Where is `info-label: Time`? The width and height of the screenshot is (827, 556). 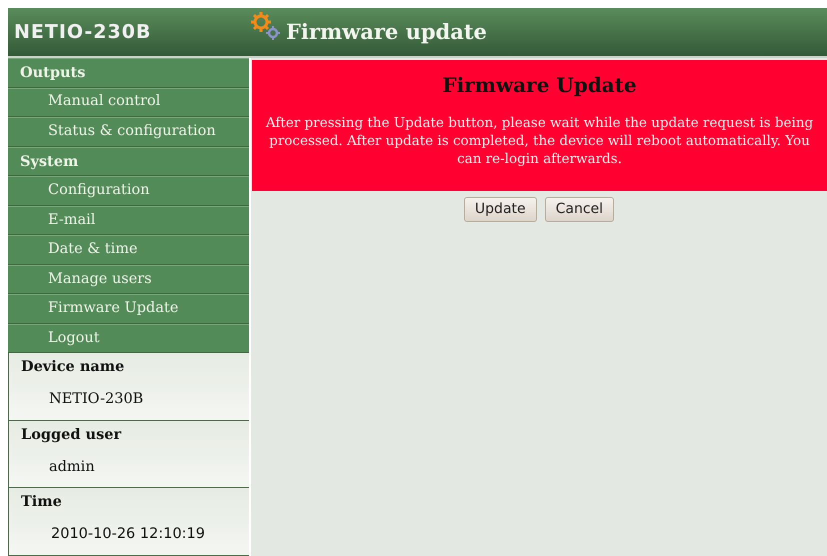
info-label: Time is located at coordinates (41, 502).